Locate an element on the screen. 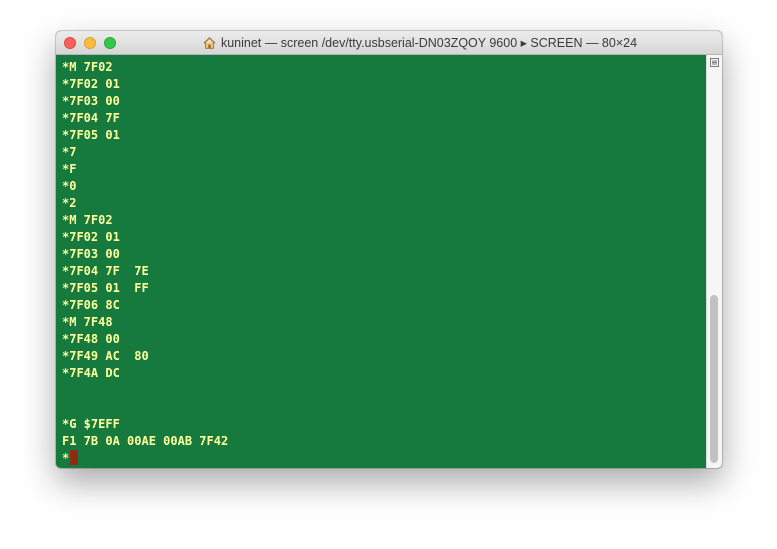 This screenshot has height=549, width=777. terminal-line: *F is located at coordinates (69, 169).